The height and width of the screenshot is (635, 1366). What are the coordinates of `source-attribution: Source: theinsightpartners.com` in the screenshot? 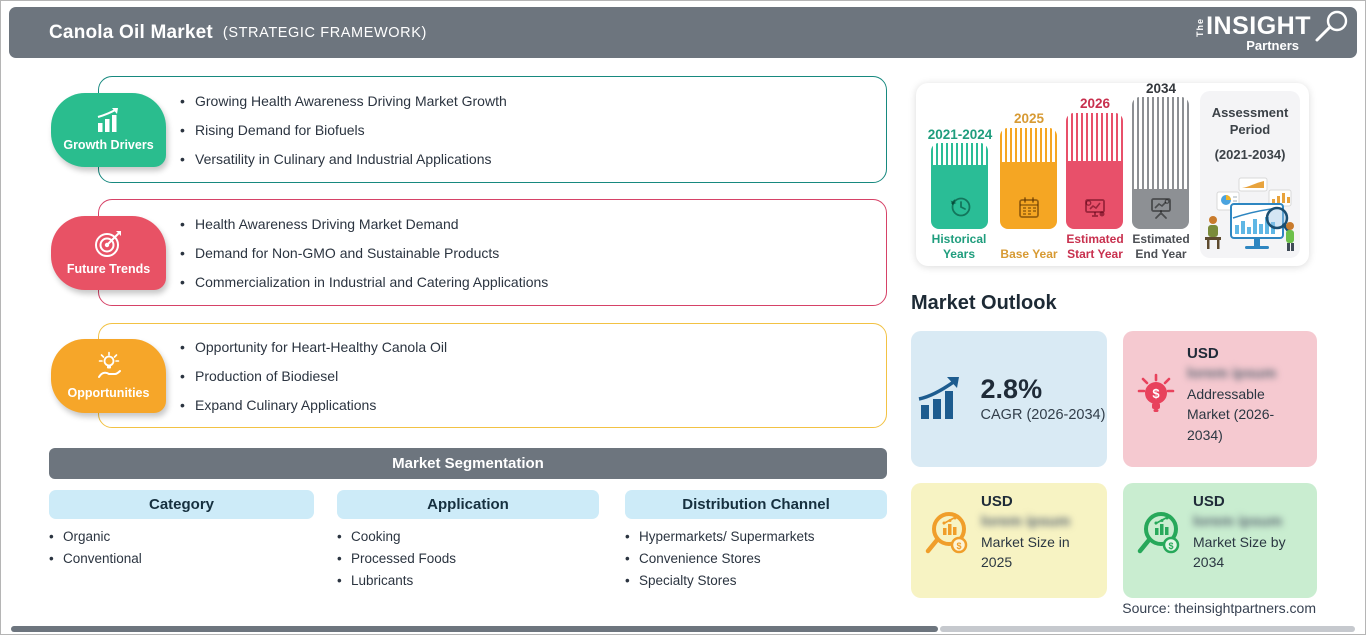 It's located at (1219, 608).